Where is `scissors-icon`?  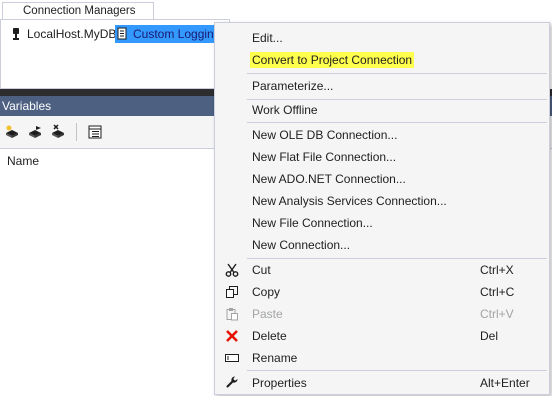
scissors-icon is located at coordinates (232, 270).